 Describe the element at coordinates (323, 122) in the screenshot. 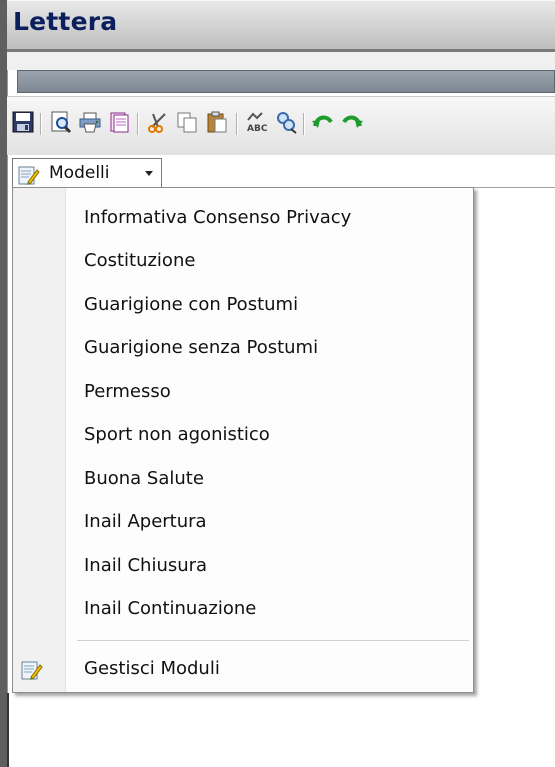

I see `undo-icon` at that location.